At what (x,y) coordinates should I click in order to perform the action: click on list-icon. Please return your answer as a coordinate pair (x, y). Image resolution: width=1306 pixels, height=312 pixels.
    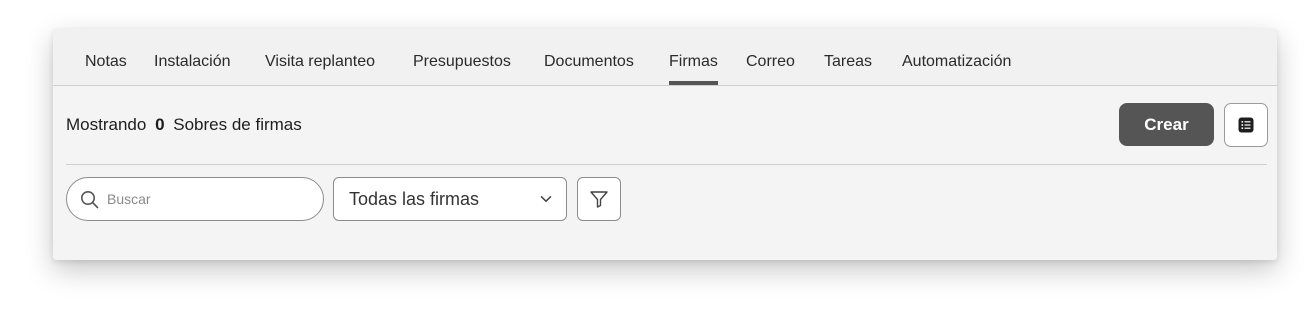
    Looking at the image, I should click on (1246, 125).